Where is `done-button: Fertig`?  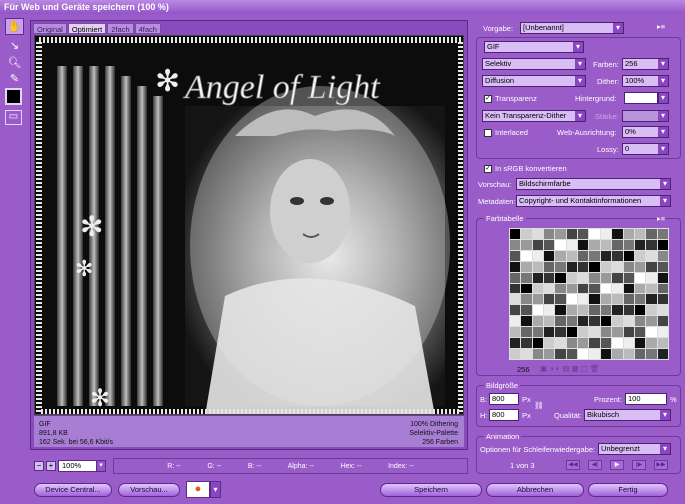
done-button: Fertig is located at coordinates (628, 490).